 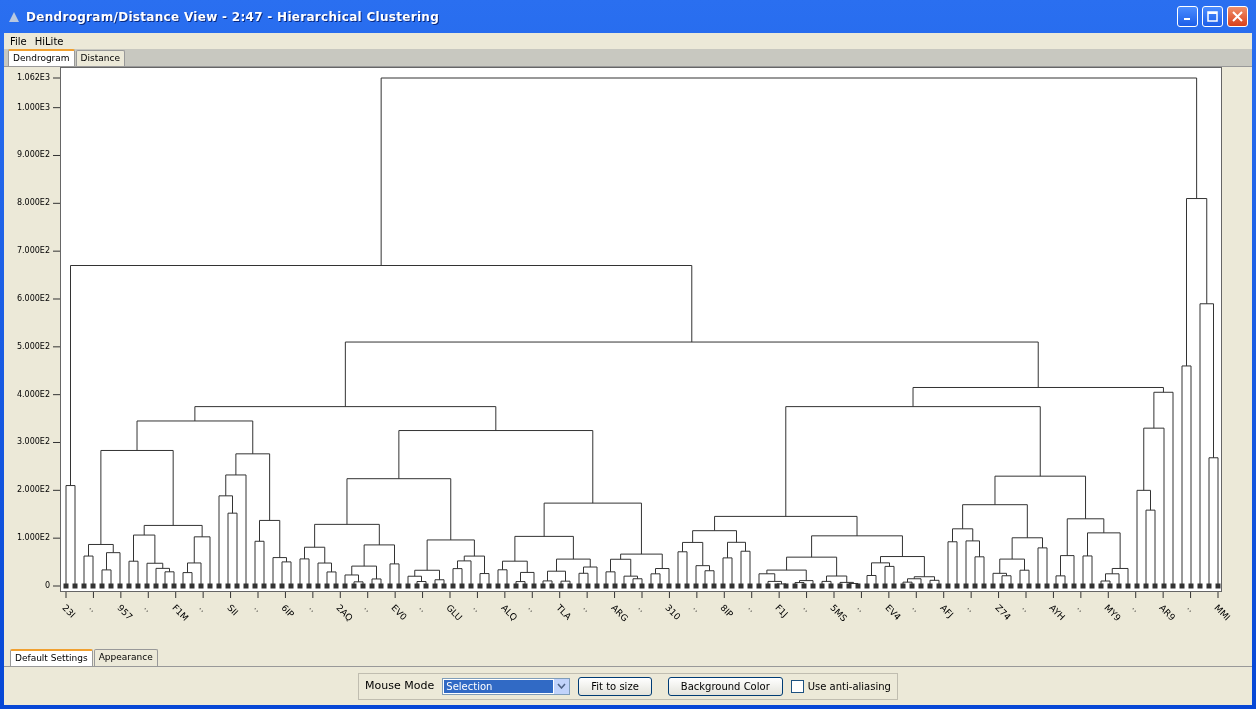 I want to click on mouse-mode-dropdown: Selection, so click(x=506, y=686).